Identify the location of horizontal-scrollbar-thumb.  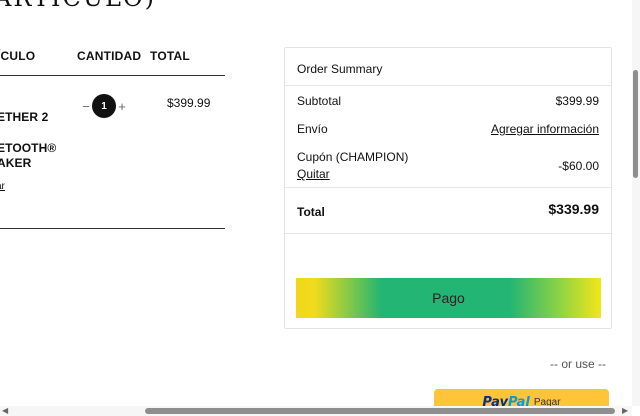
(380, 411).